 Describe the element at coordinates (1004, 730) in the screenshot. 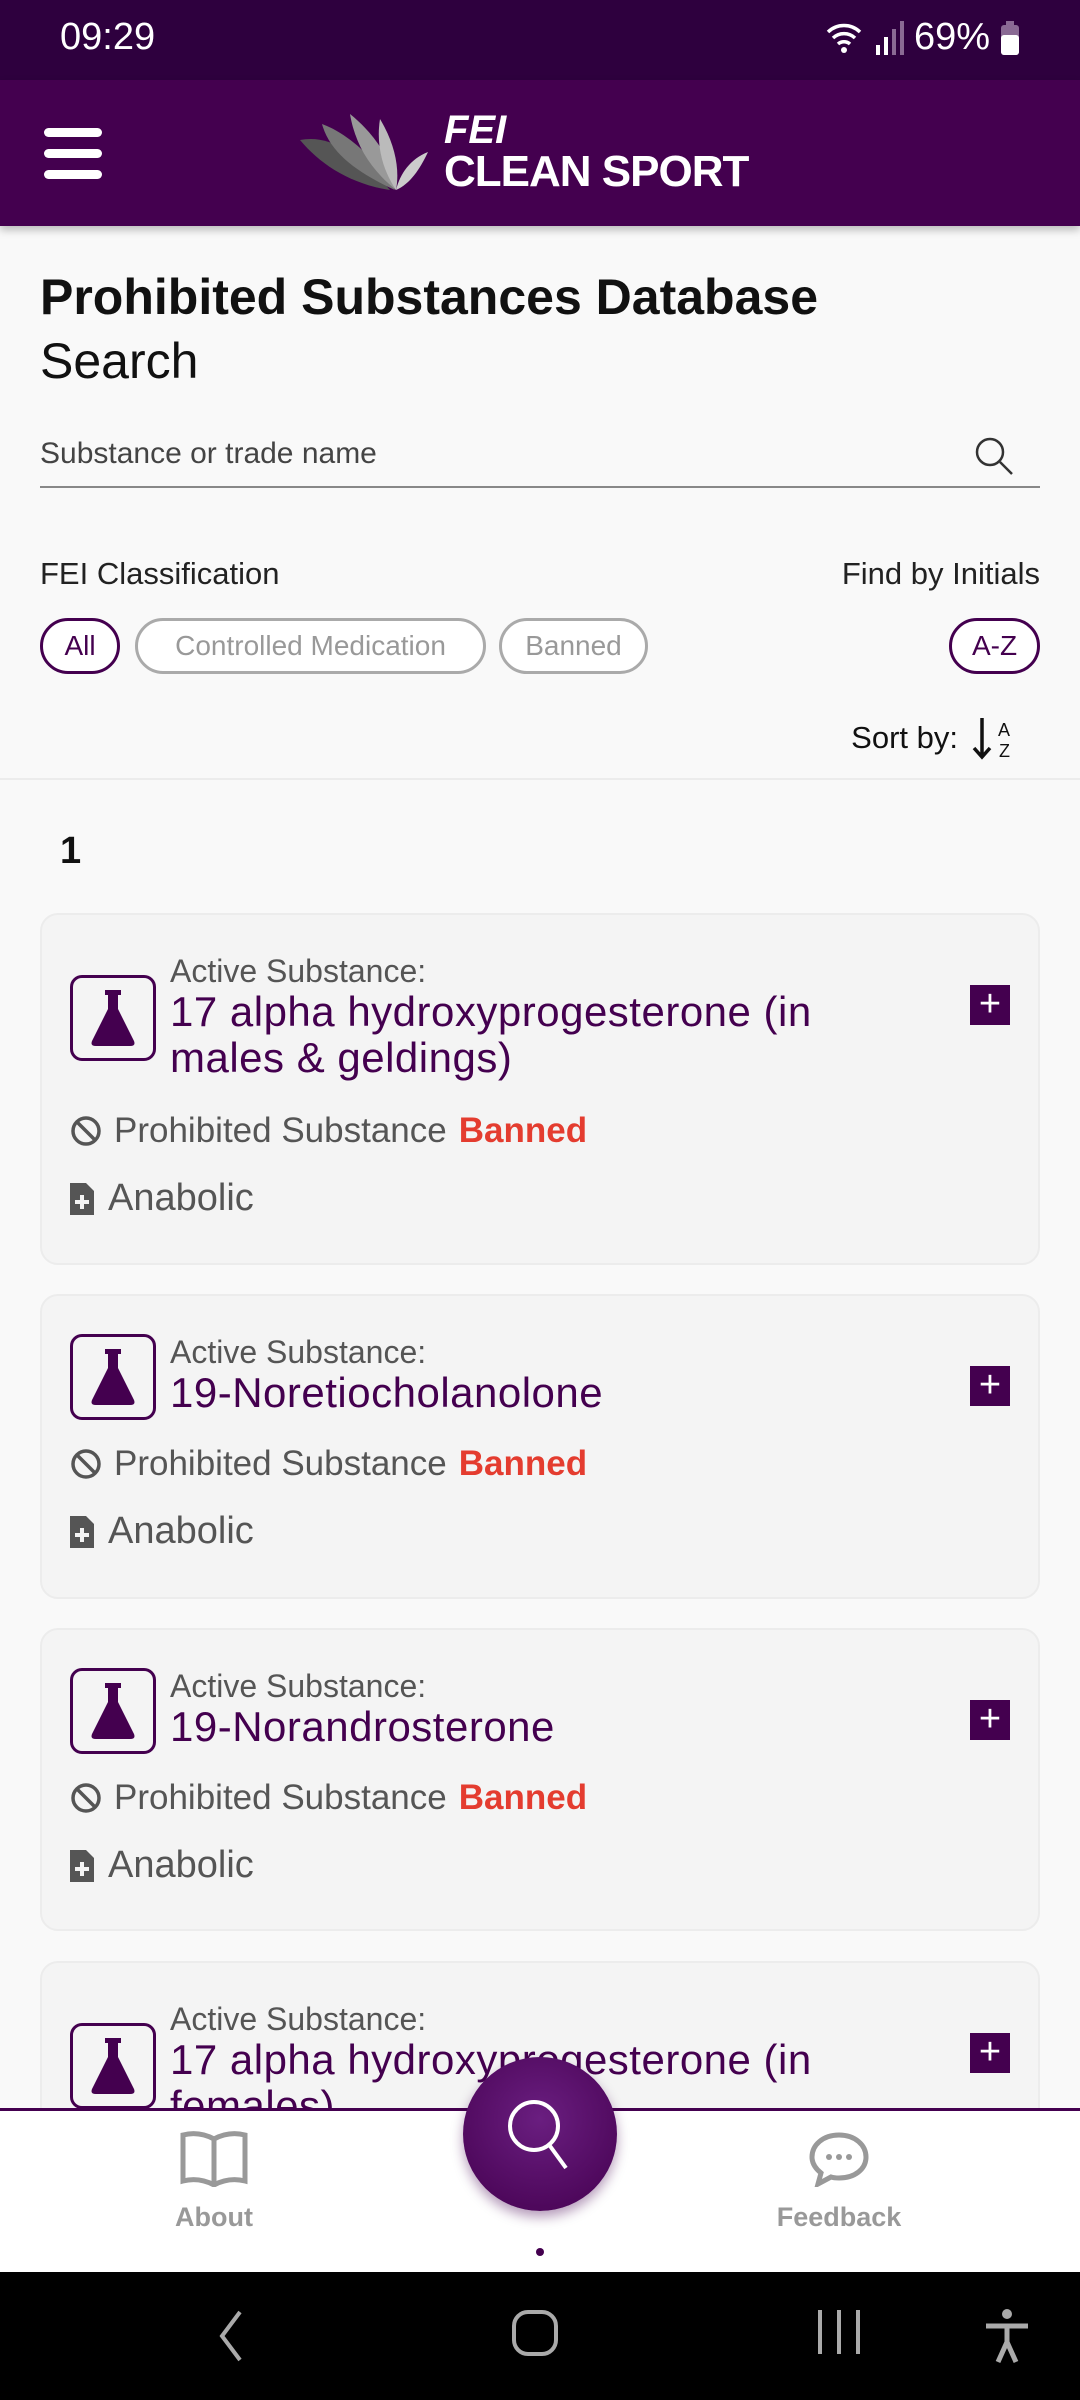

I see `svg-text: A` at that location.